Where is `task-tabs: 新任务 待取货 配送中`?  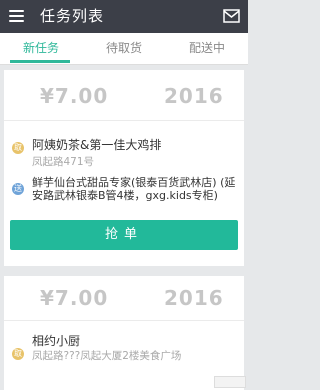
task-tabs: 新任务 待取货 配送中 is located at coordinates (124, 49).